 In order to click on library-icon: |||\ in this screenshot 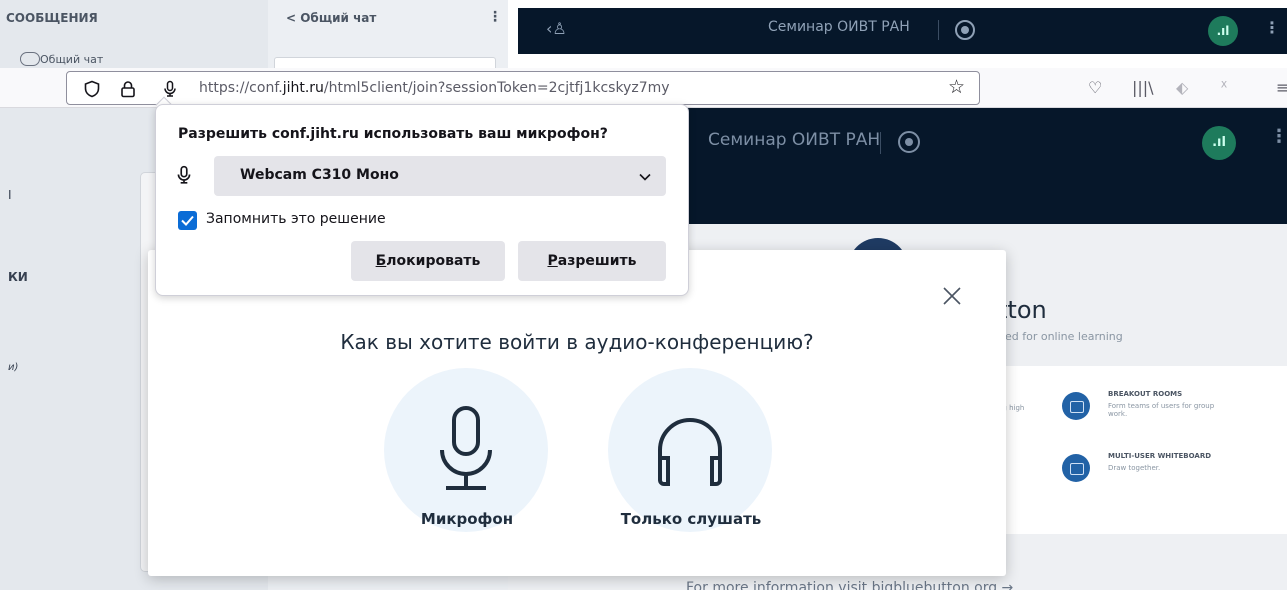, I will do `click(1143, 87)`.